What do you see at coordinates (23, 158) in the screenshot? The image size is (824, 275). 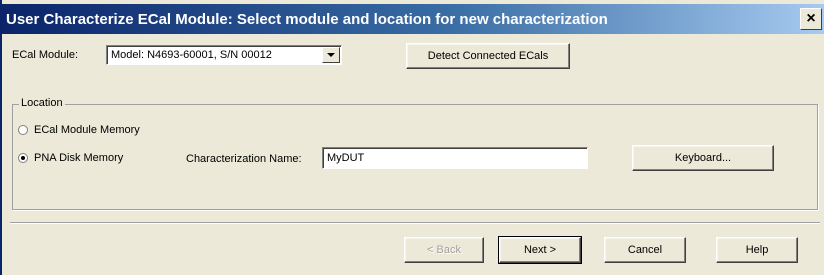 I see `radio-checked-icon` at bounding box center [23, 158].